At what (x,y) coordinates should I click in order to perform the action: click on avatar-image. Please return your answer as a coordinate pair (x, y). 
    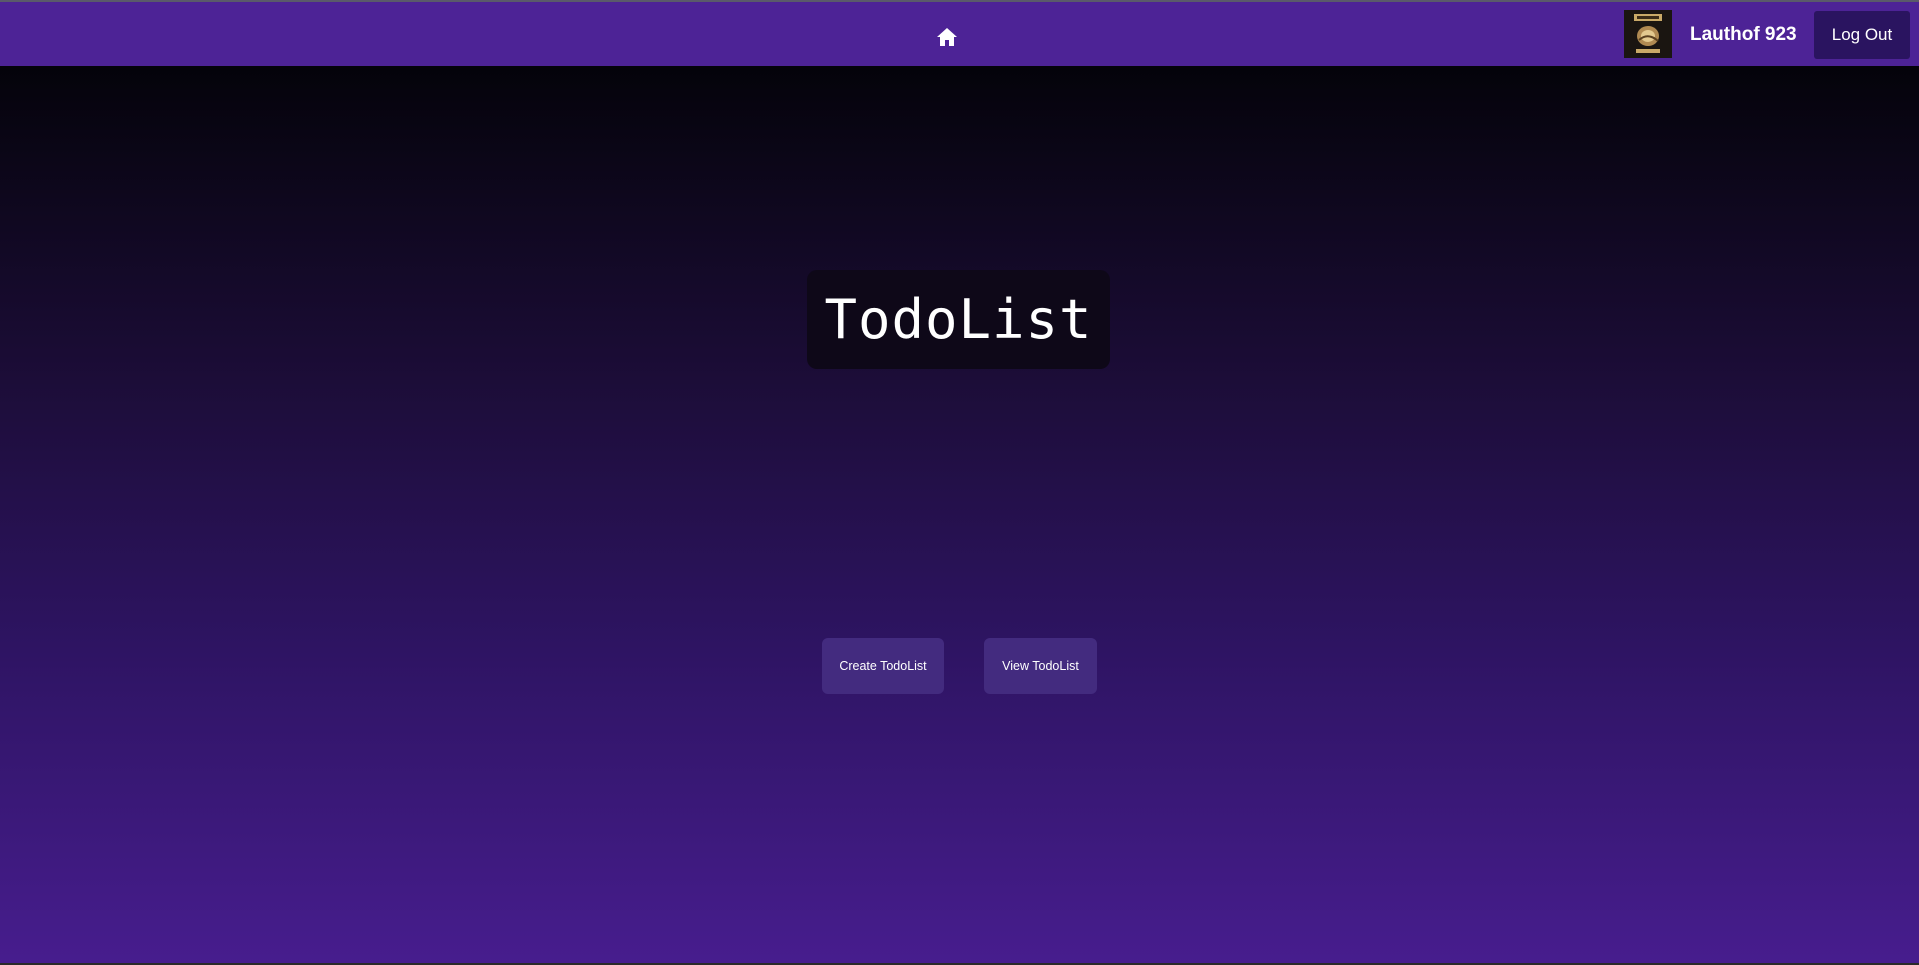
    Looking at the image, I should click on (1648, 34).